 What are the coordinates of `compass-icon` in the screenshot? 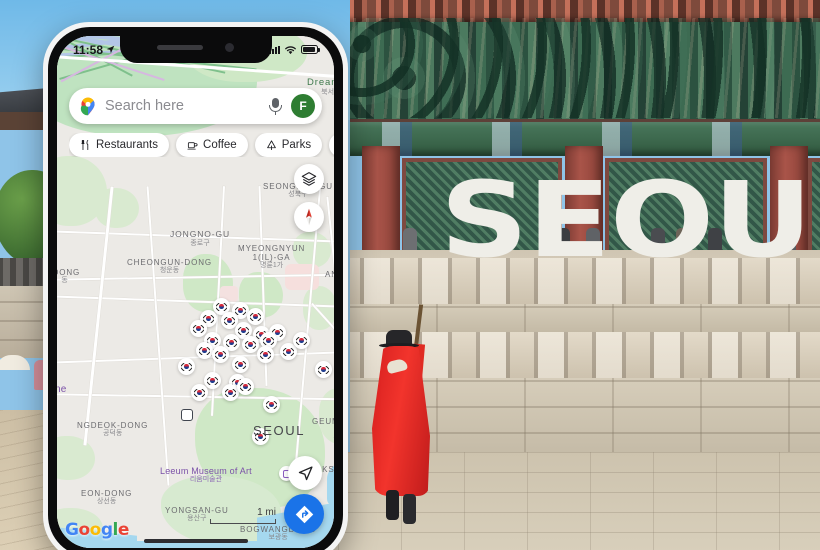 It's located at (309, 217).